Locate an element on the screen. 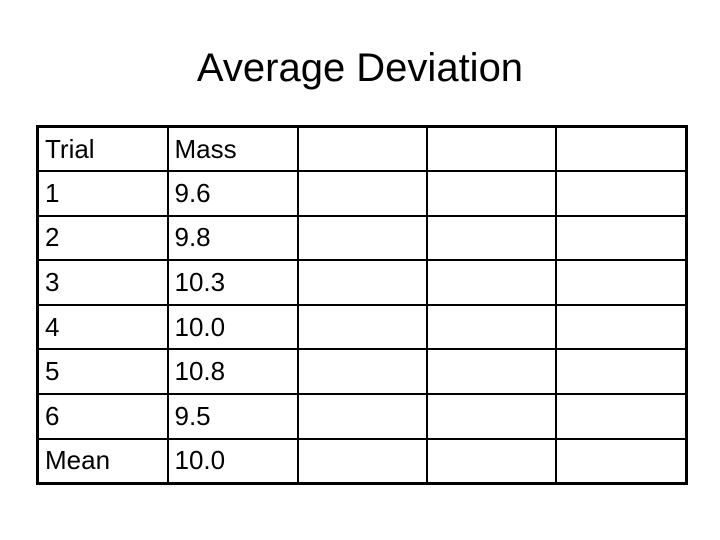 This screenshot has width=720, height=540. table-row: Mean 10.0 is located at coordinates (362, 461).